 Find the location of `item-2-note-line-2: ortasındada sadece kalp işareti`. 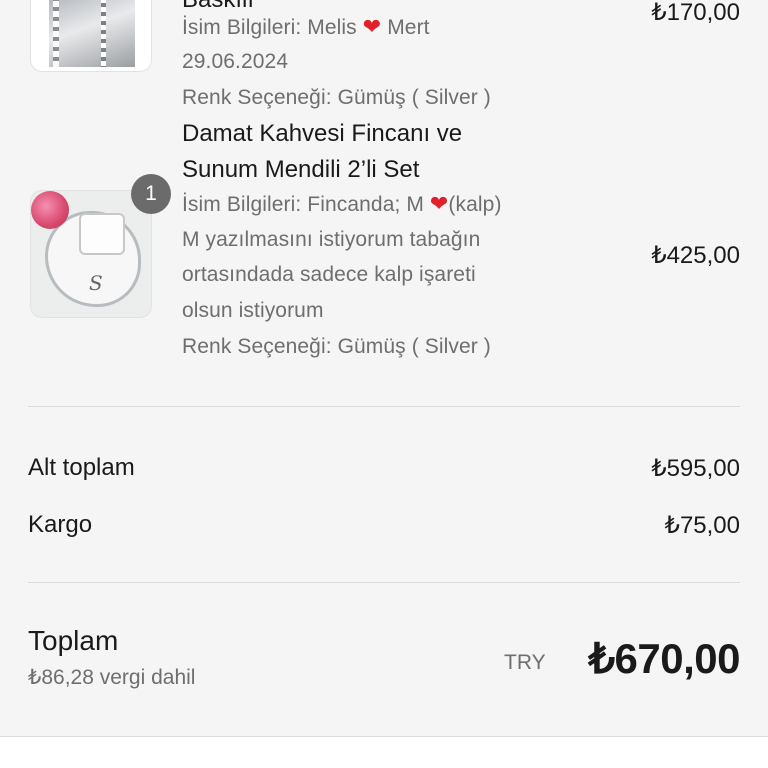

item-2-note-line-2: ortasındada sadece kalp işareti is located at coordinates (329, 274).